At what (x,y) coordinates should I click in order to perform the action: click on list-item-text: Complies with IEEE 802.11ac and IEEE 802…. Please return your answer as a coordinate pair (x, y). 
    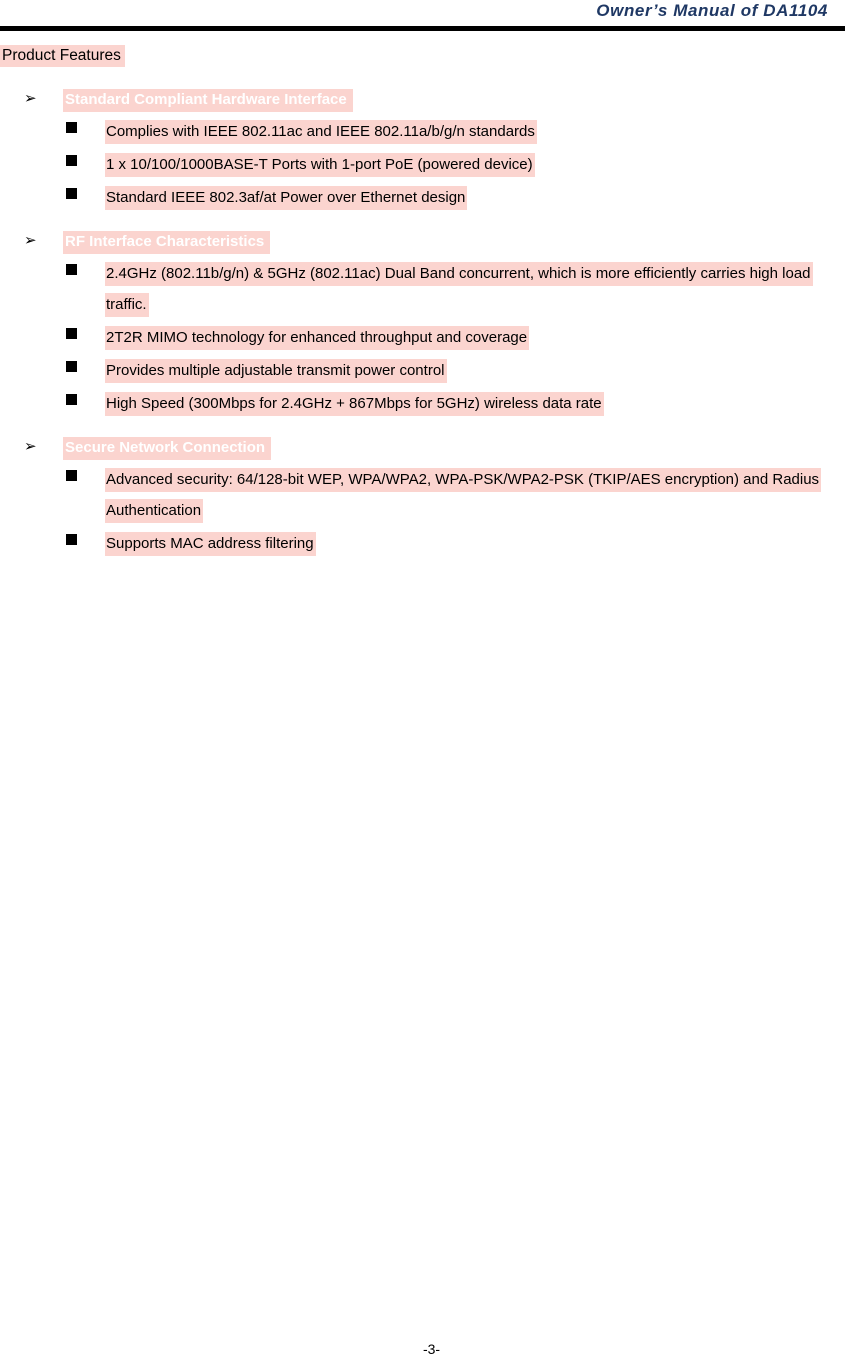
    Looking at the image, I should click on (480, 131).